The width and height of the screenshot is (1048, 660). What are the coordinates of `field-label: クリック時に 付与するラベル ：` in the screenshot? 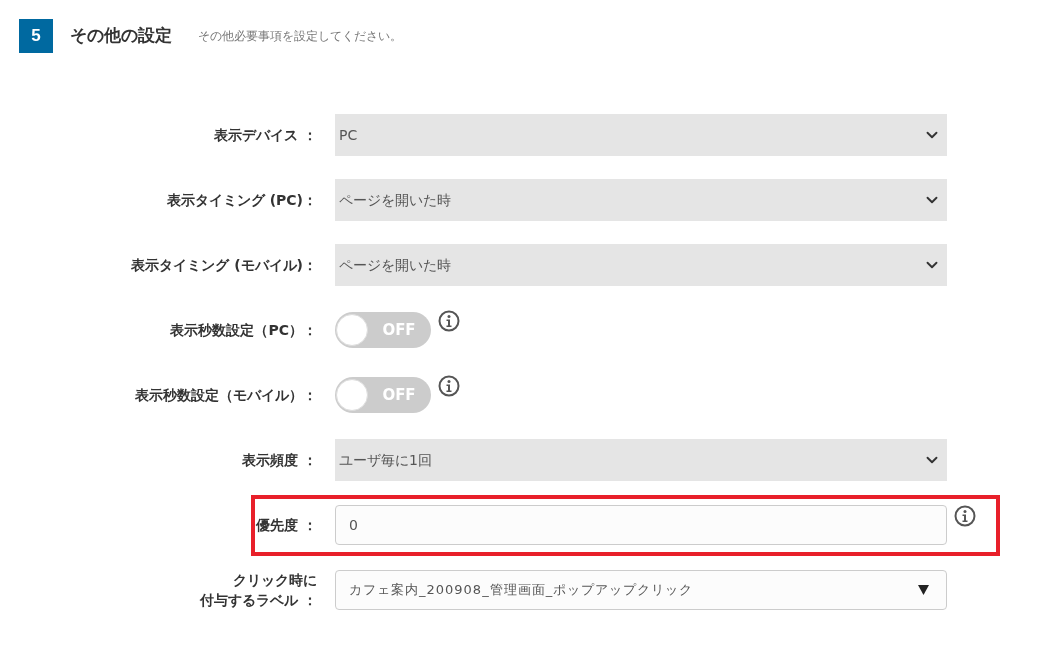 It's located at (258, 590).